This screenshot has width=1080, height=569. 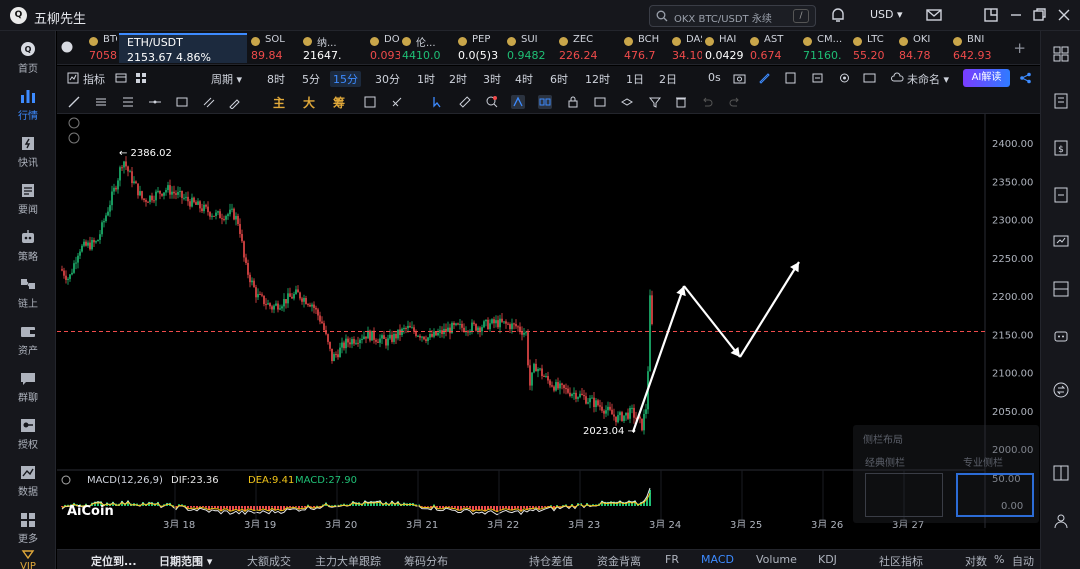 What do you see at coordinates (573, 102) in the screenshot?
I see `lock-icon` at bounding box center [573, 102].